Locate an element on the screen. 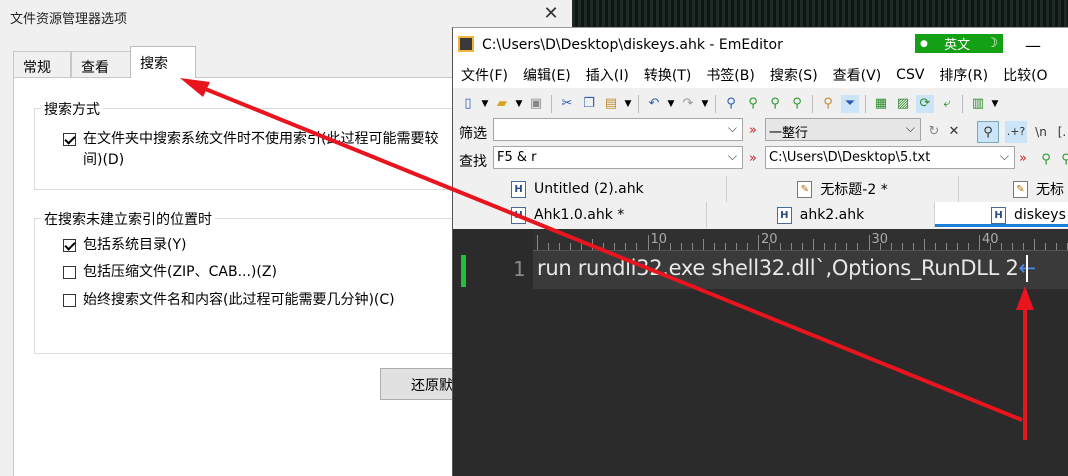 The image size is (1068, 476). tab-untitled-2: ✎ 无标题-2 * is located at coordinates (843, 189).